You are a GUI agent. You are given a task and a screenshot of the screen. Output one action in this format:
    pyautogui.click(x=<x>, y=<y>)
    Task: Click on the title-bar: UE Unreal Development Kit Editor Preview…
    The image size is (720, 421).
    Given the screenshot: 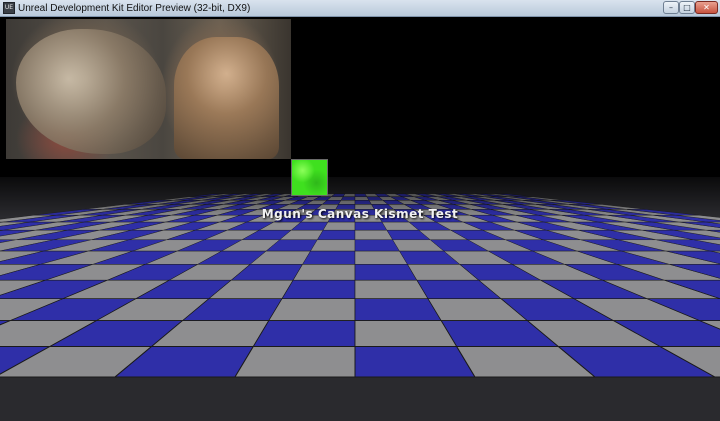 What is the action you would take?
    pyautogui.click(x=360, y=8)
    